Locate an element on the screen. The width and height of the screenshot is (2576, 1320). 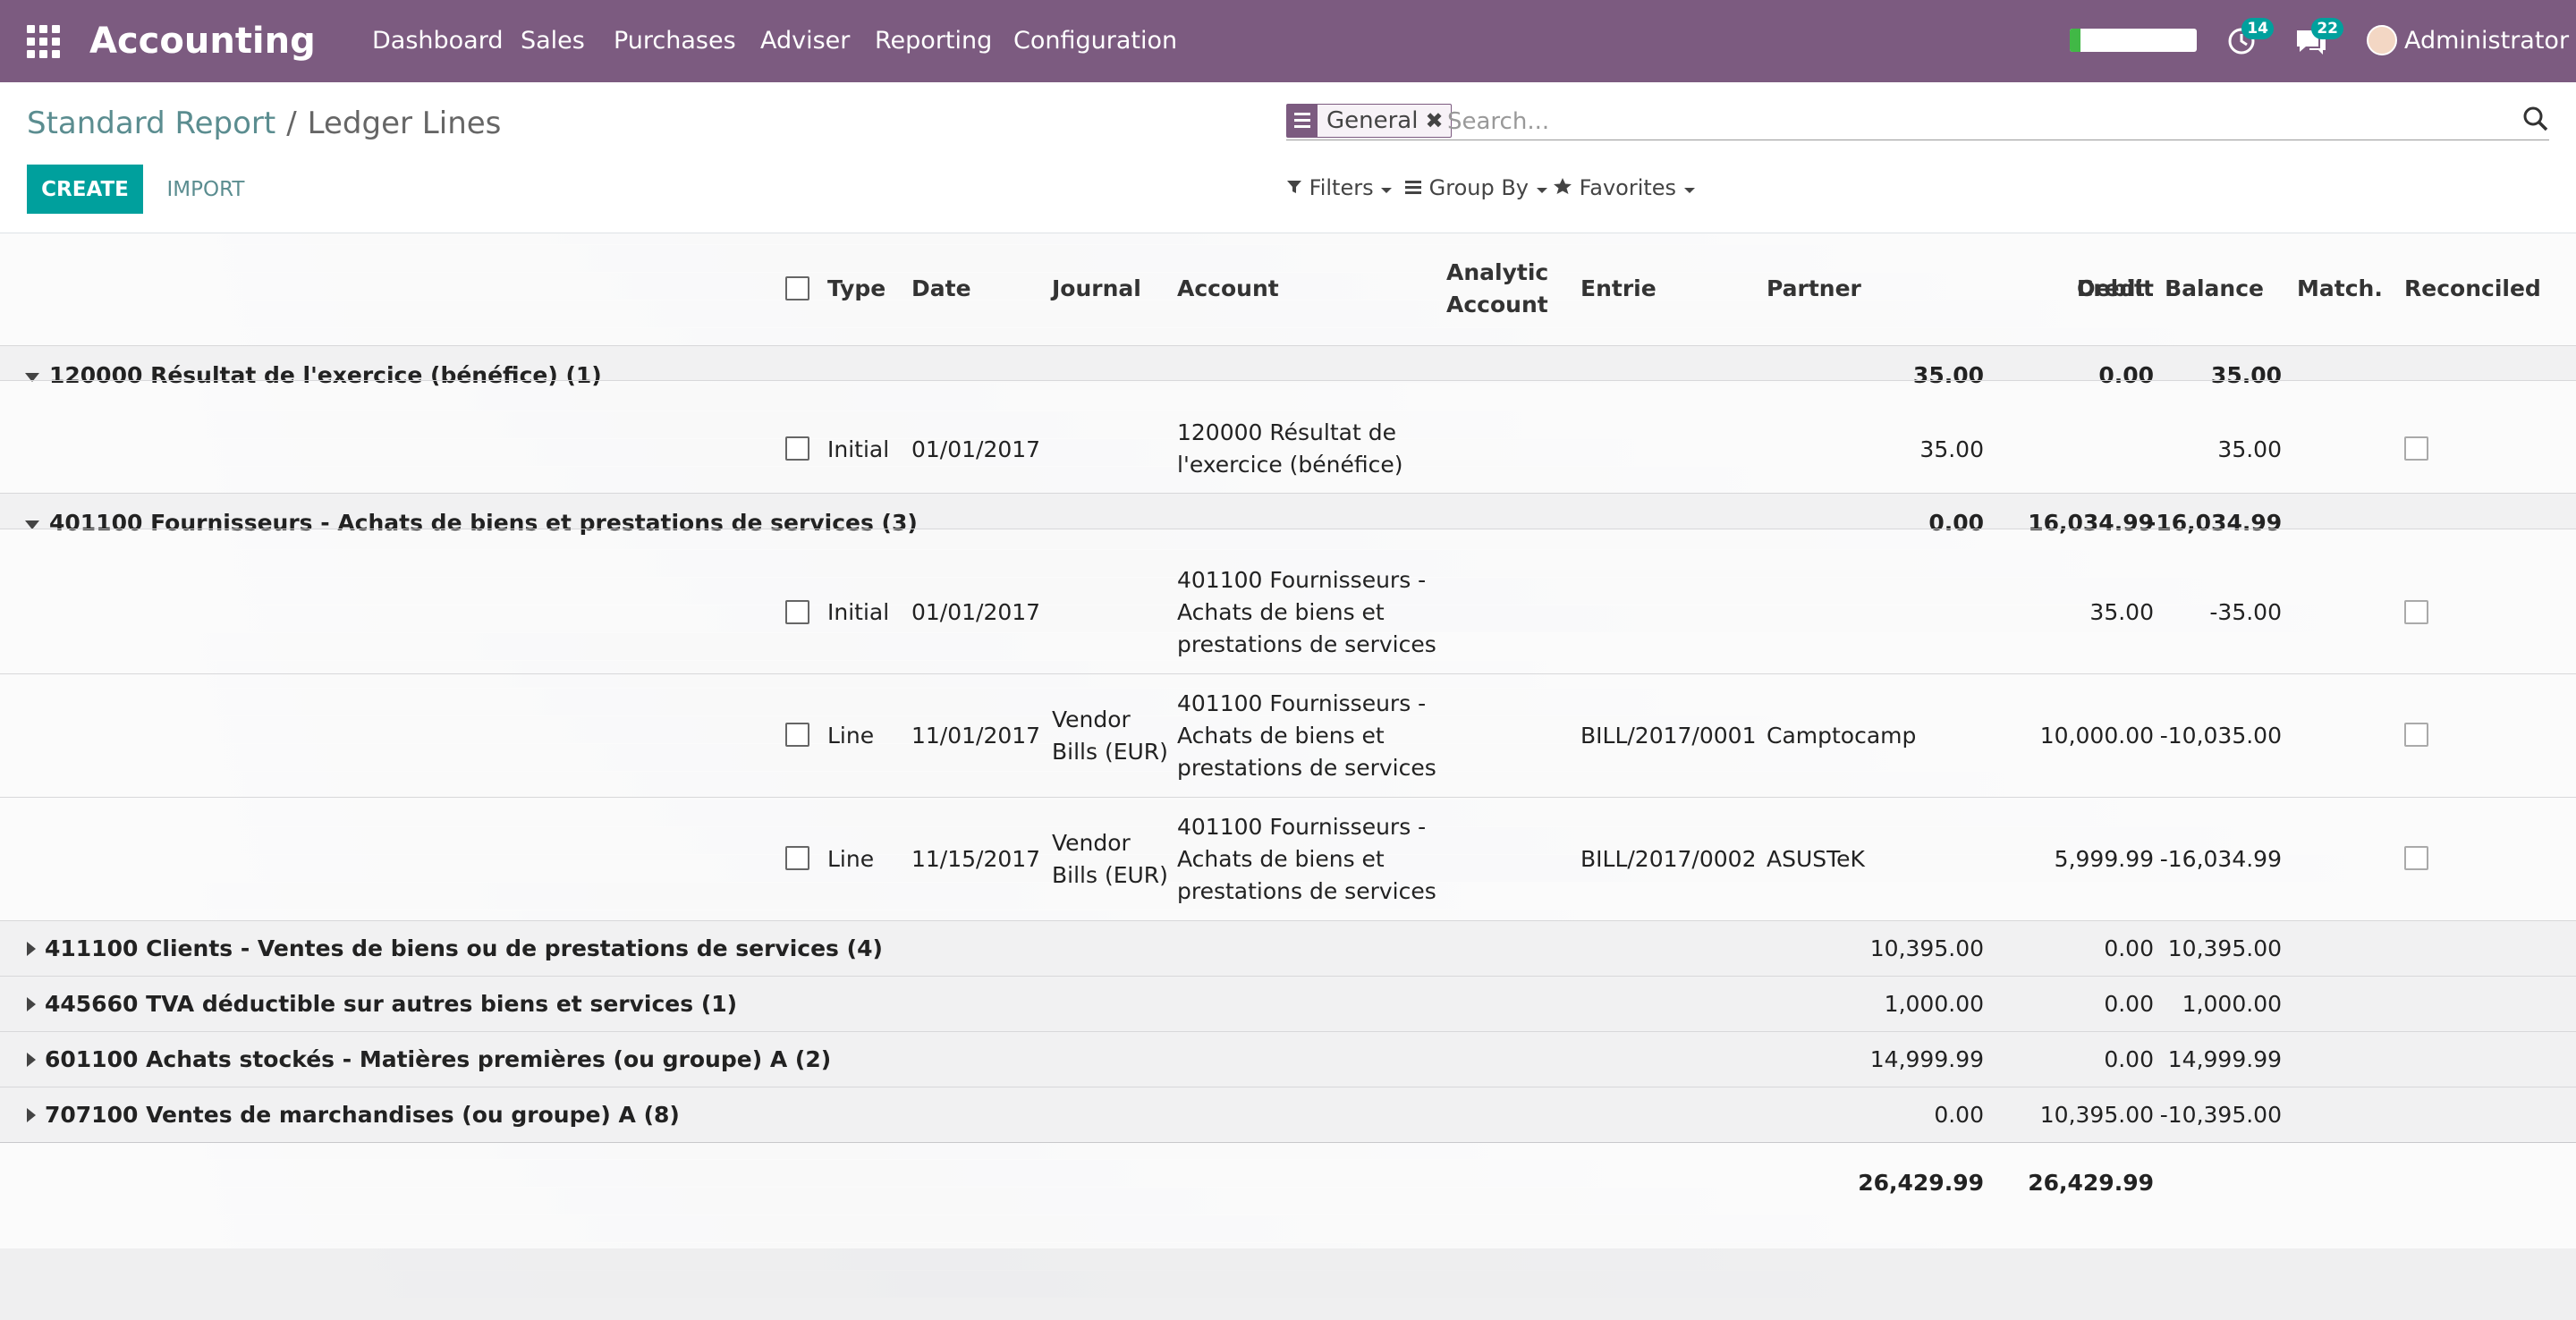
menu-purchases: Purchases is located at coordinates (675, 41).